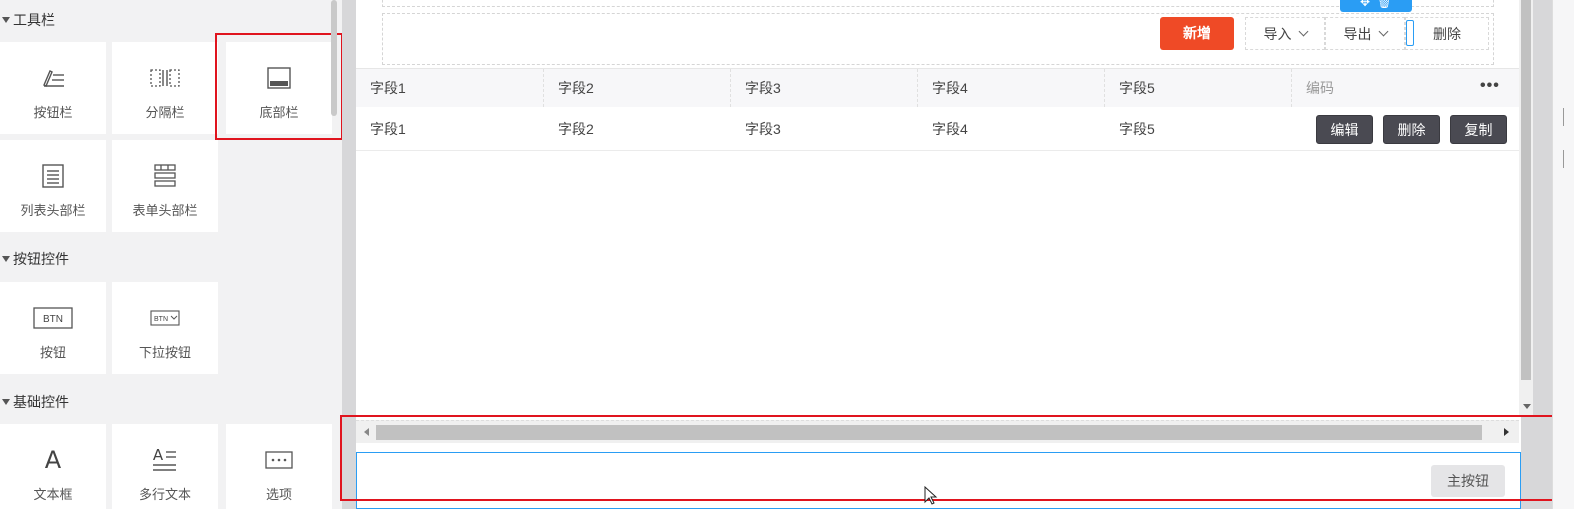 This screenshot has height=509, width=1574. What do you see at coordinates (929, 432) in the screenshot?
I see `horizontal-scroll-thumb` at bounding box center [929, 432].